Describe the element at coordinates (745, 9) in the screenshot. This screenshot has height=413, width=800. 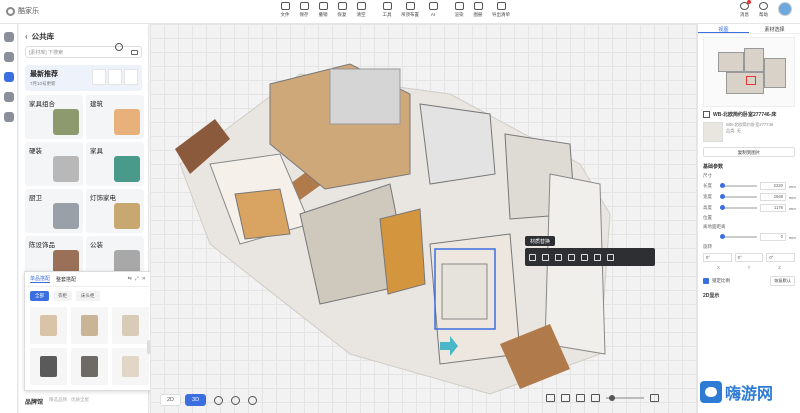
I see `messages-button: 消息` at that location.